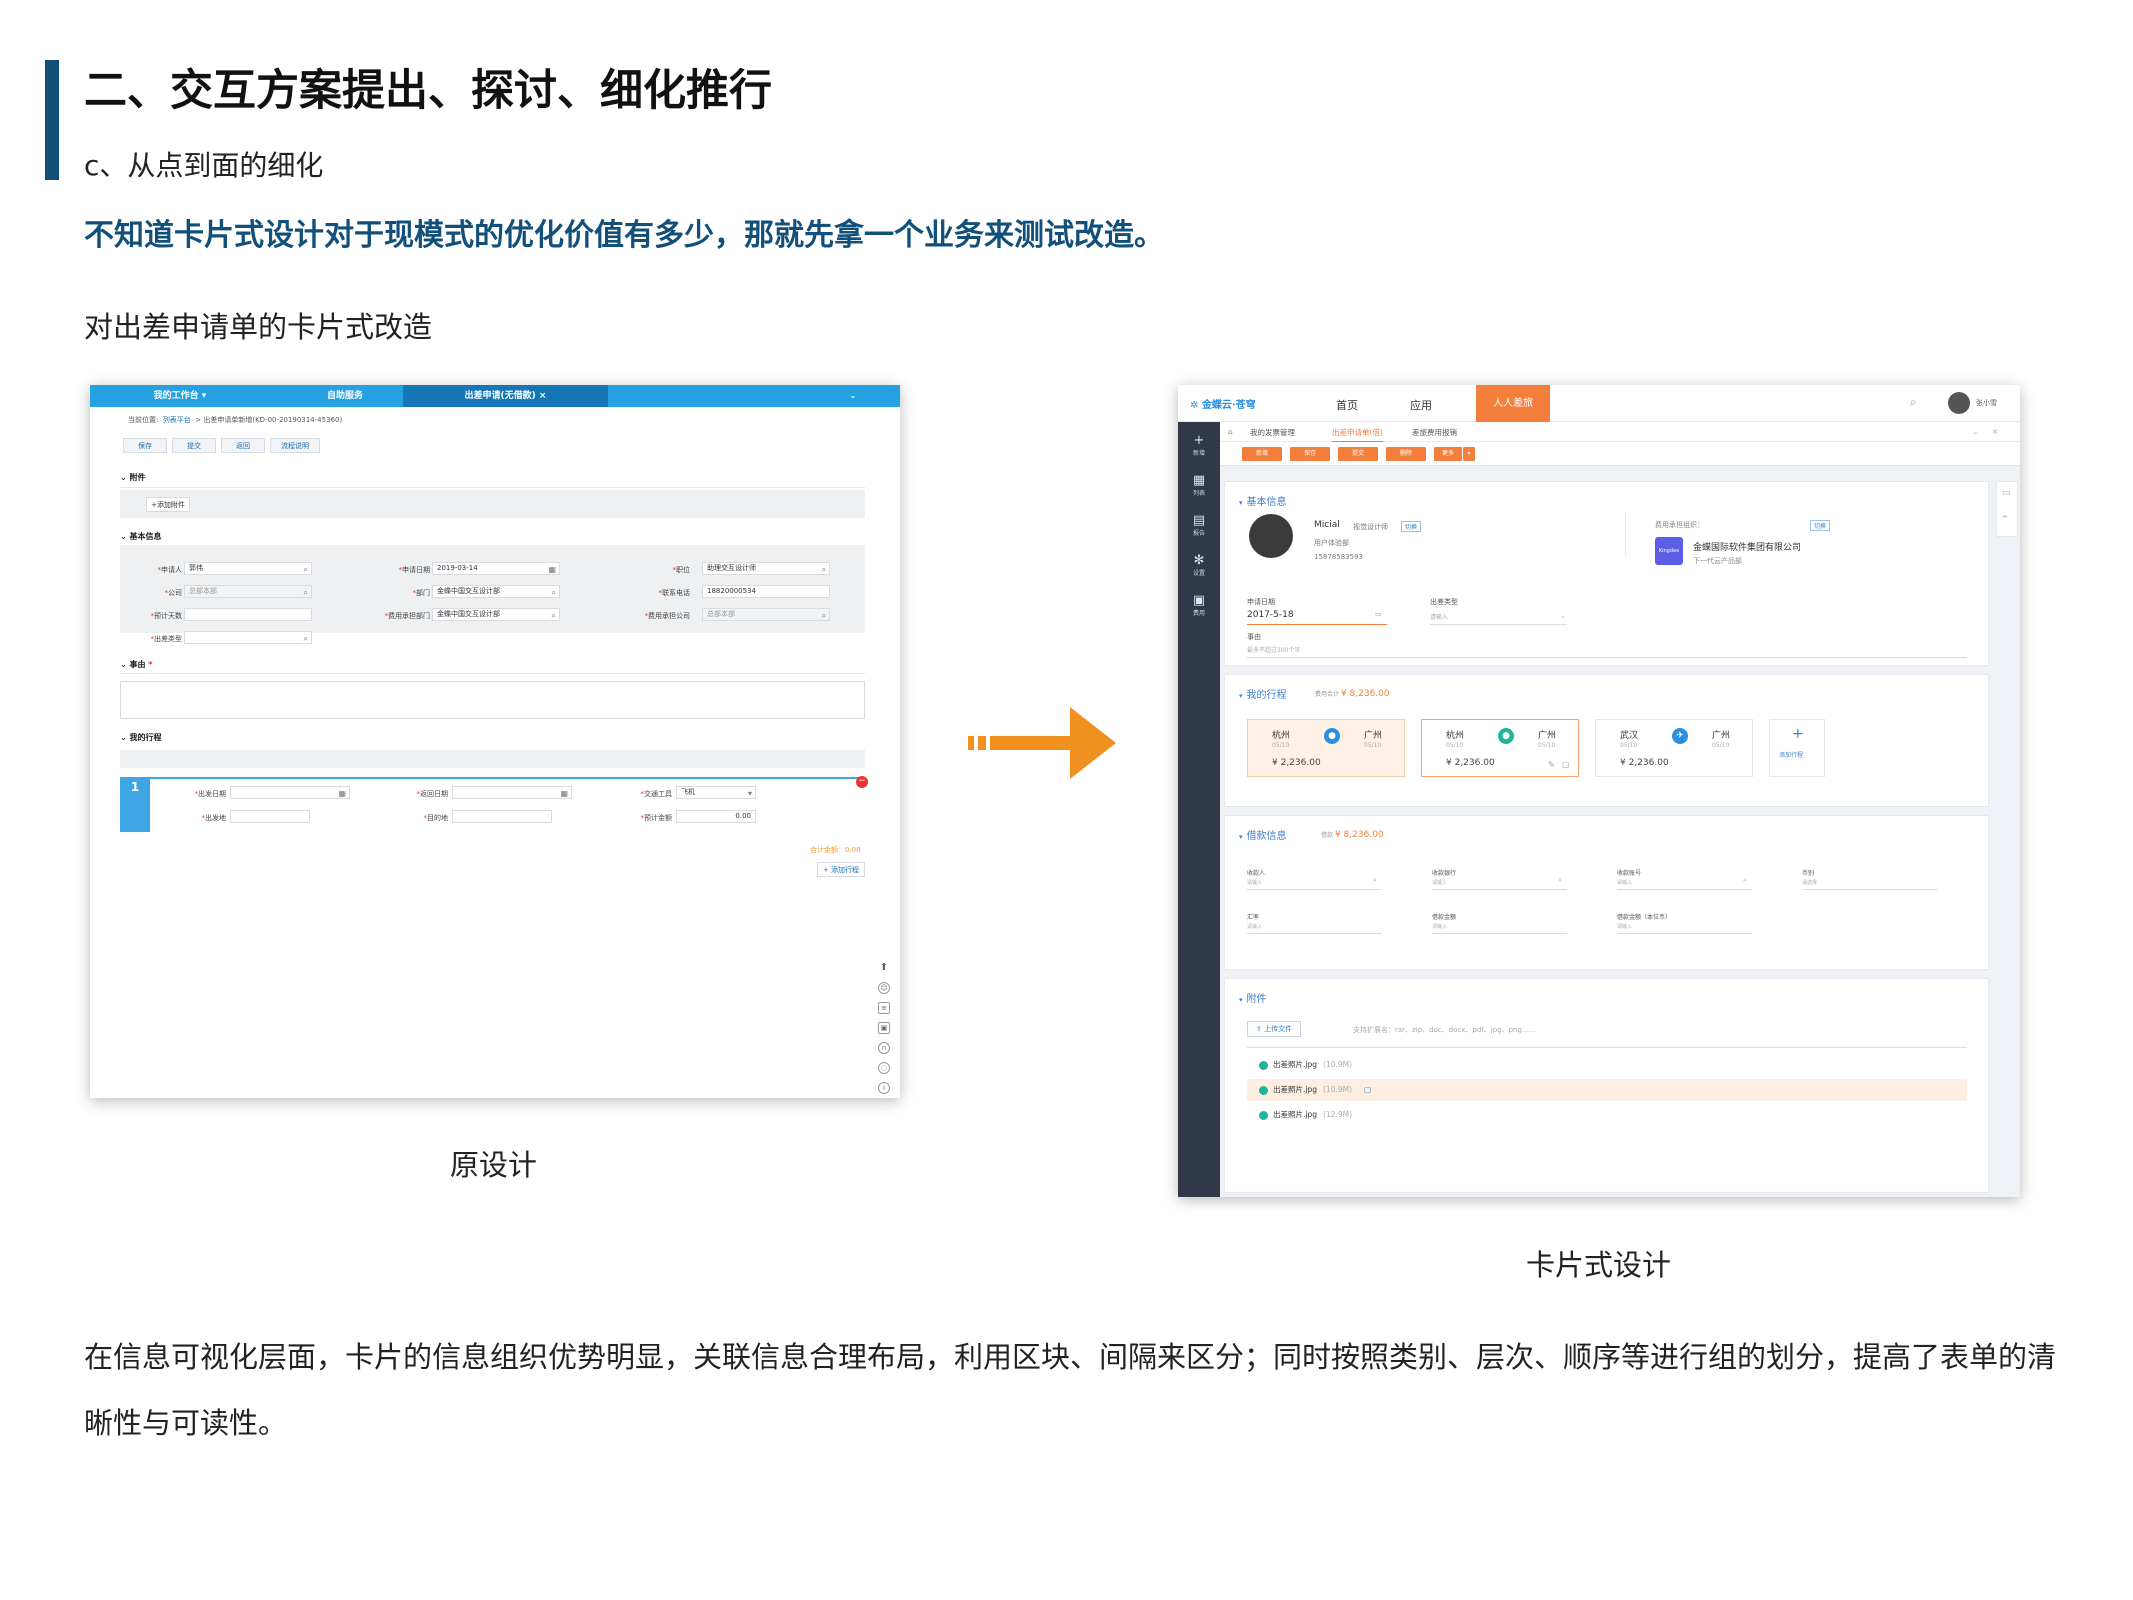 This screenshot has width=2133, height=1600. What do you see at coordinates (1358, 454) in the screenshot?
I see `submit-button: 提交` at bounding box center [1358, 454].